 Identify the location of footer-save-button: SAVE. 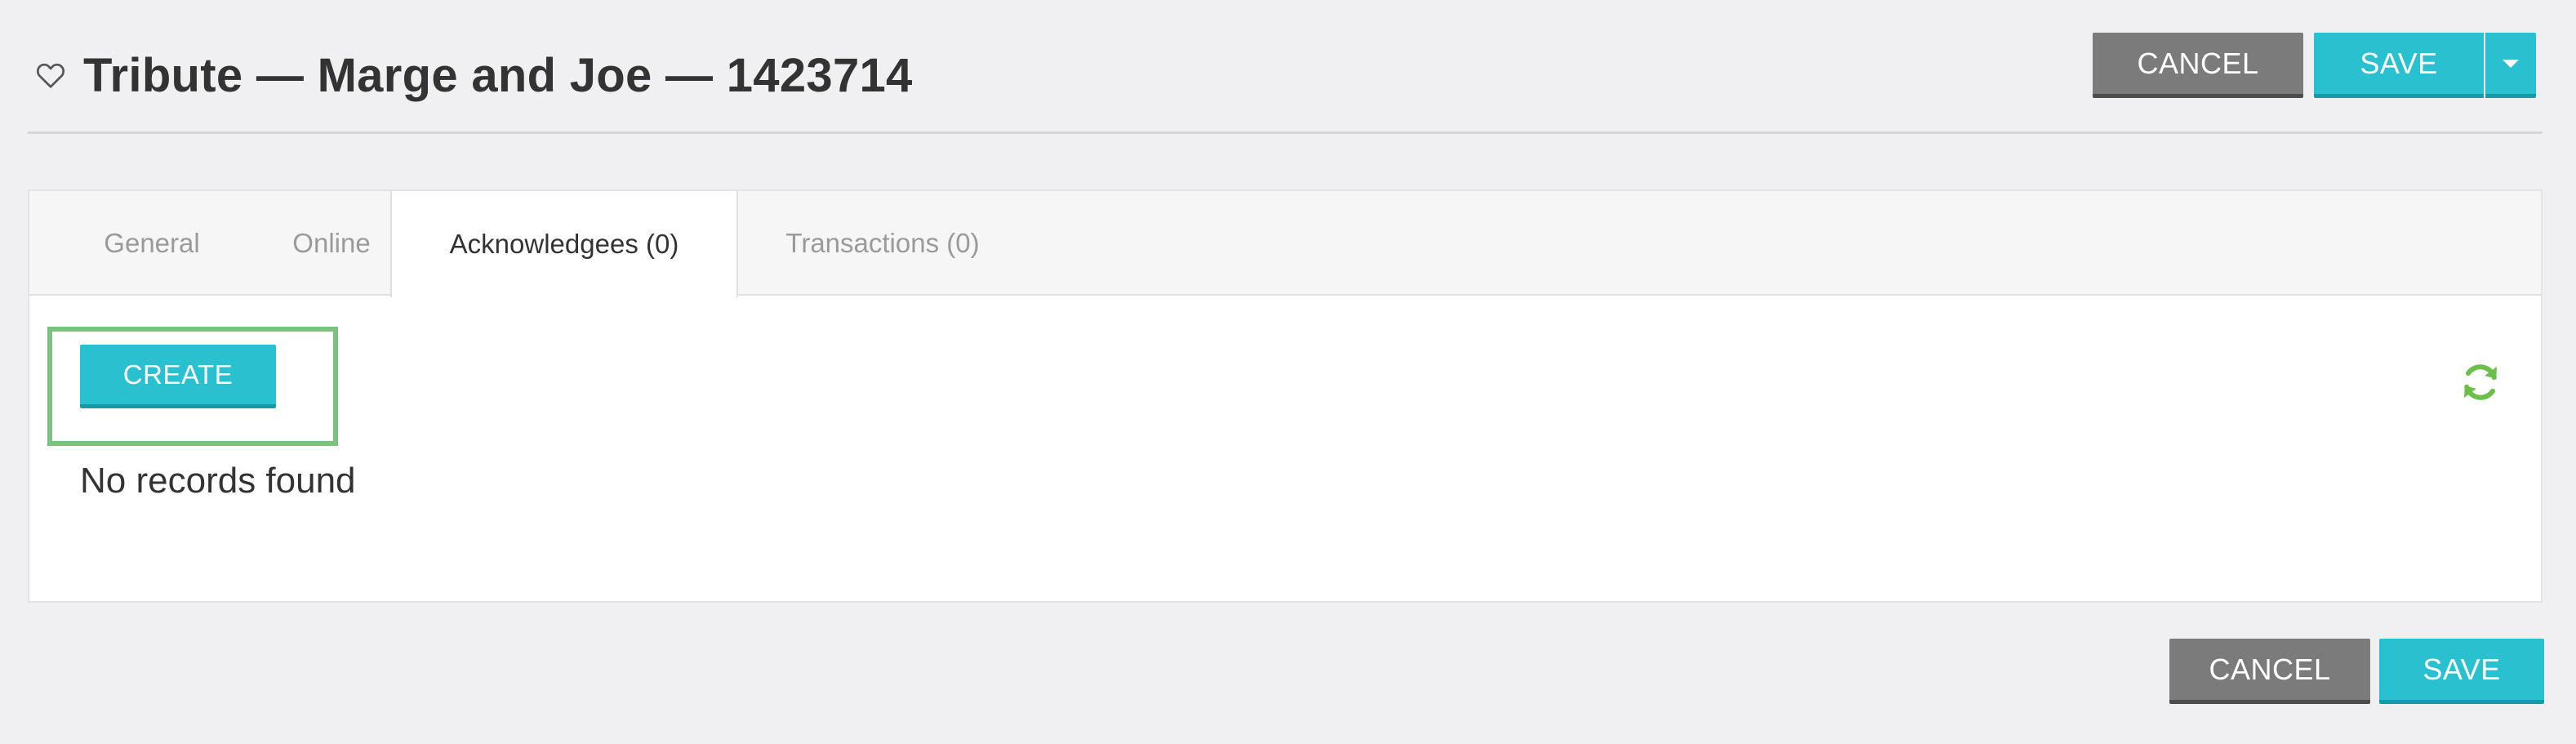
(2461, 671).